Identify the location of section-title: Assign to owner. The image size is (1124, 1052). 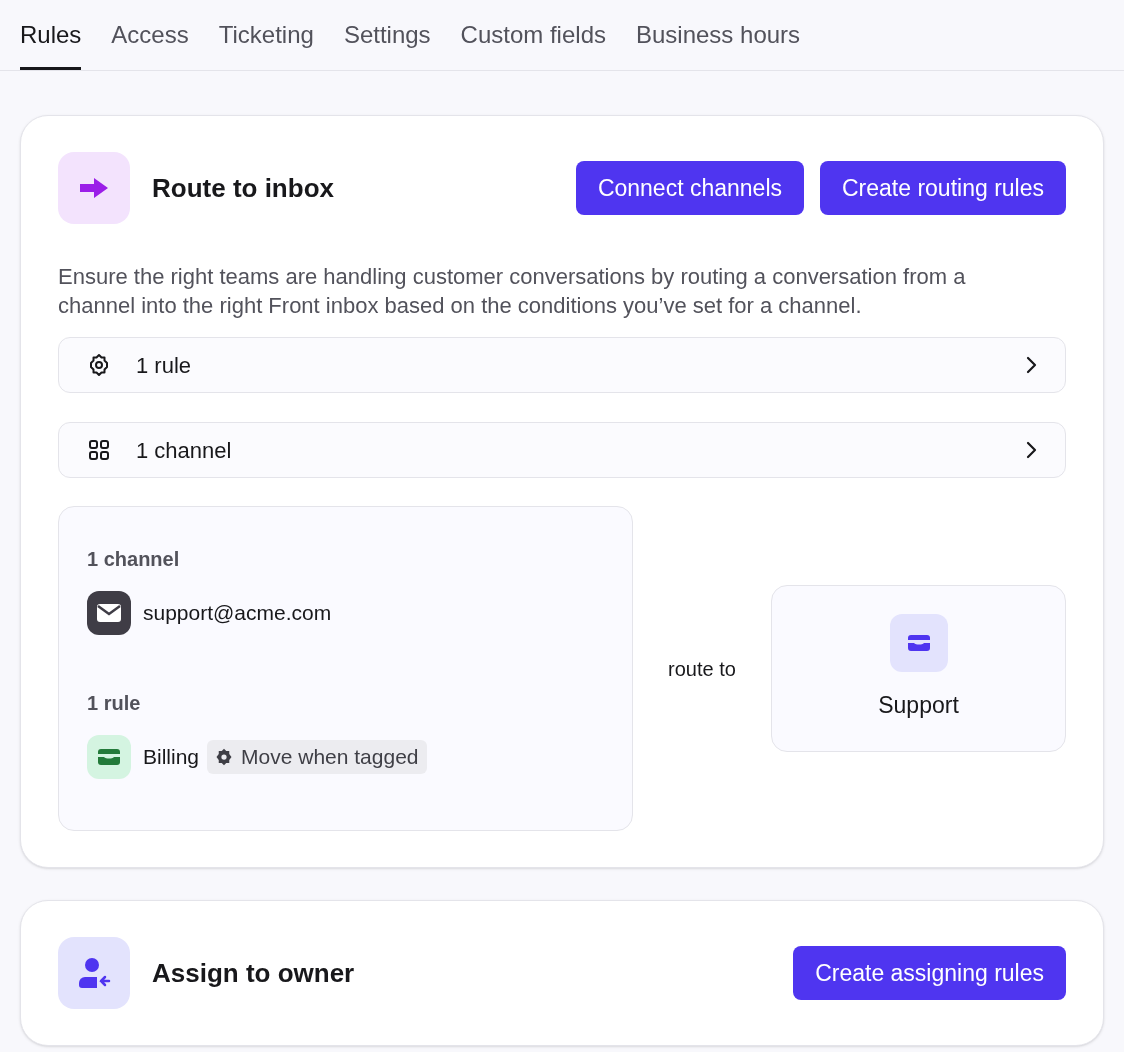
(254, 973).